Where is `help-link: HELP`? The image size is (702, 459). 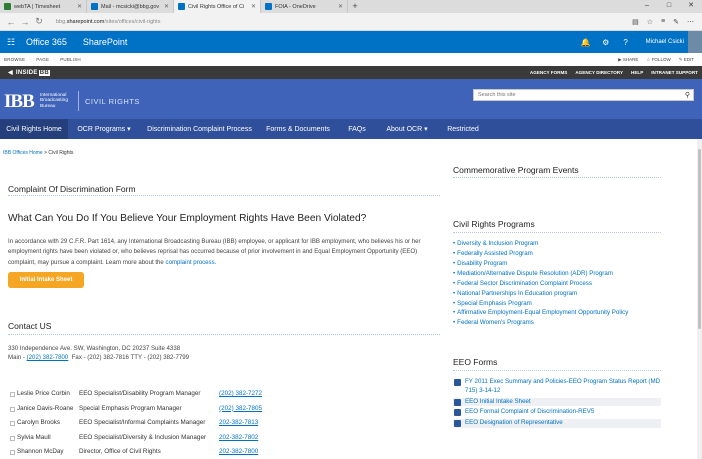 help-link: HELP is located at coordinates (637, 72).